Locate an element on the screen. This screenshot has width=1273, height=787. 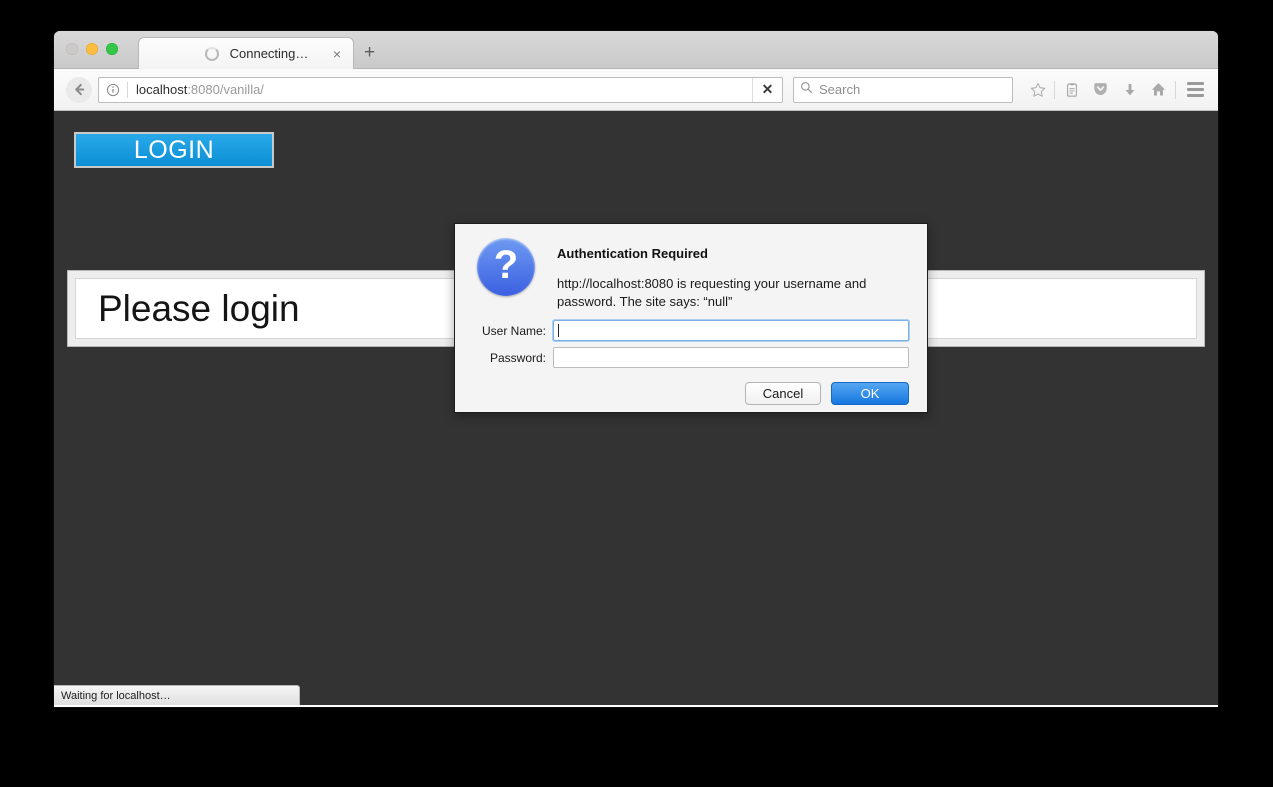
close-tab-icon: × is located at coordinates (337, 54).